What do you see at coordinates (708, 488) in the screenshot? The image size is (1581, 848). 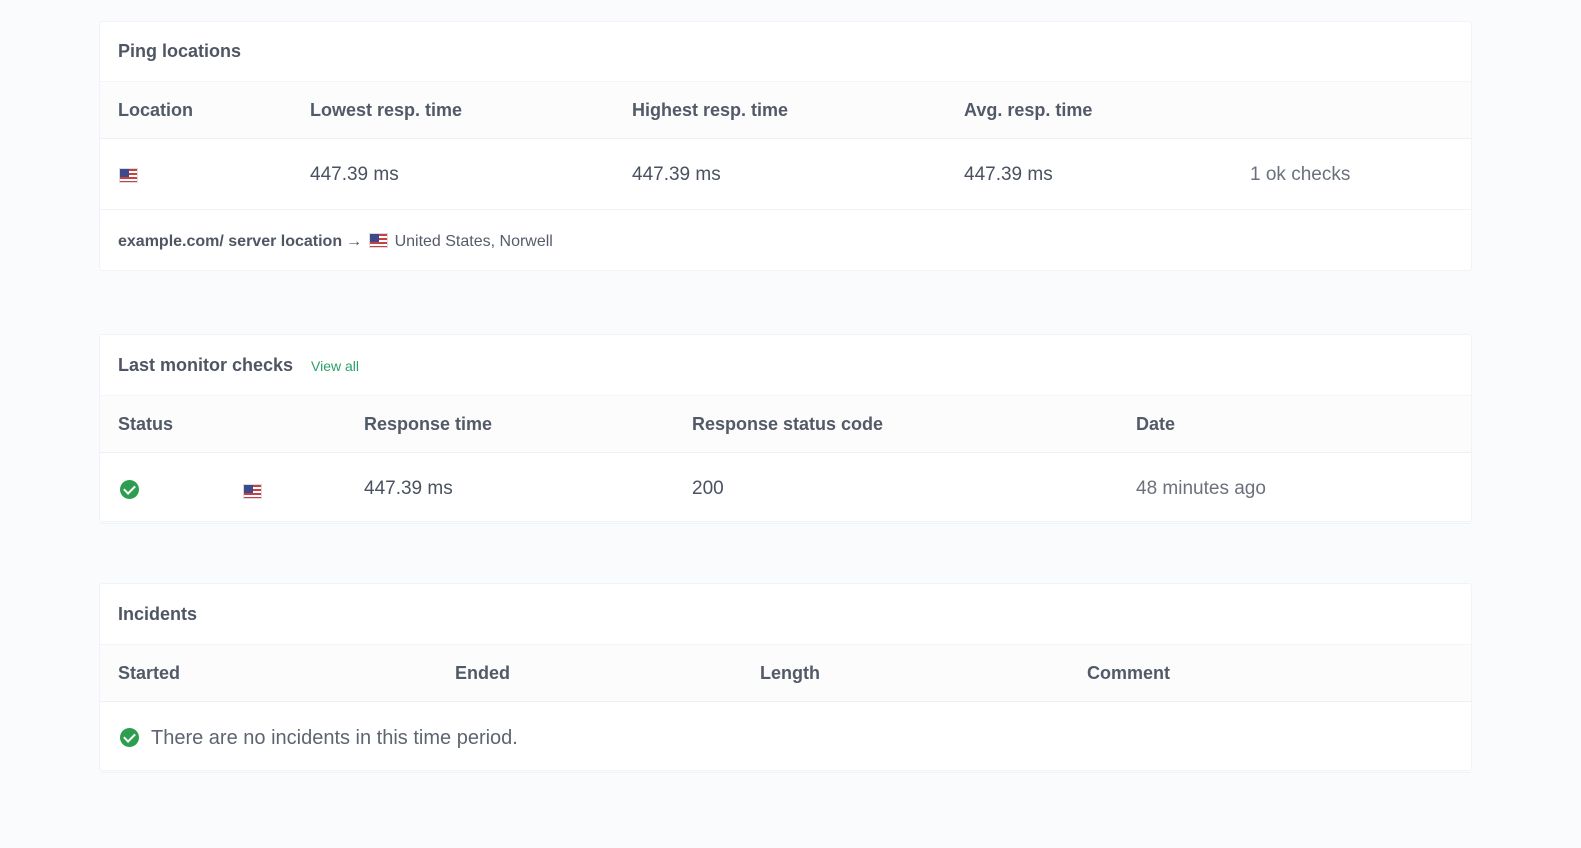 I see `response-status-code-value: 200` at bounding box center [708, 488].